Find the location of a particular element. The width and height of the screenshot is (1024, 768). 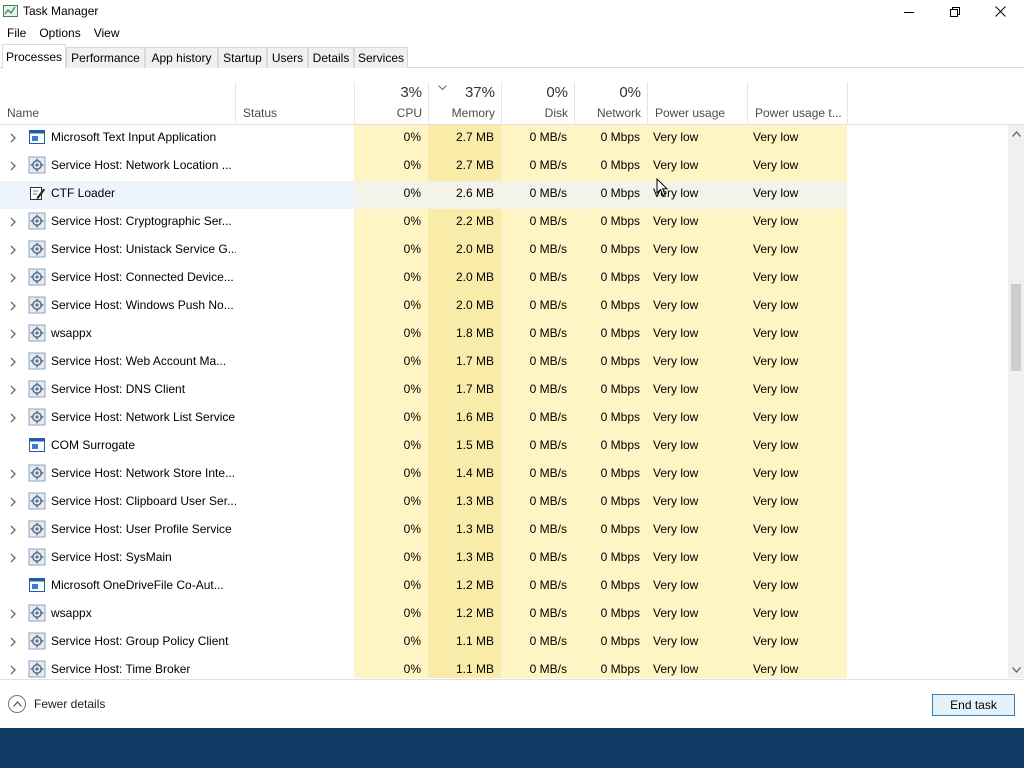

header-memory-pct: 37% is located at coordinates (479, 92).